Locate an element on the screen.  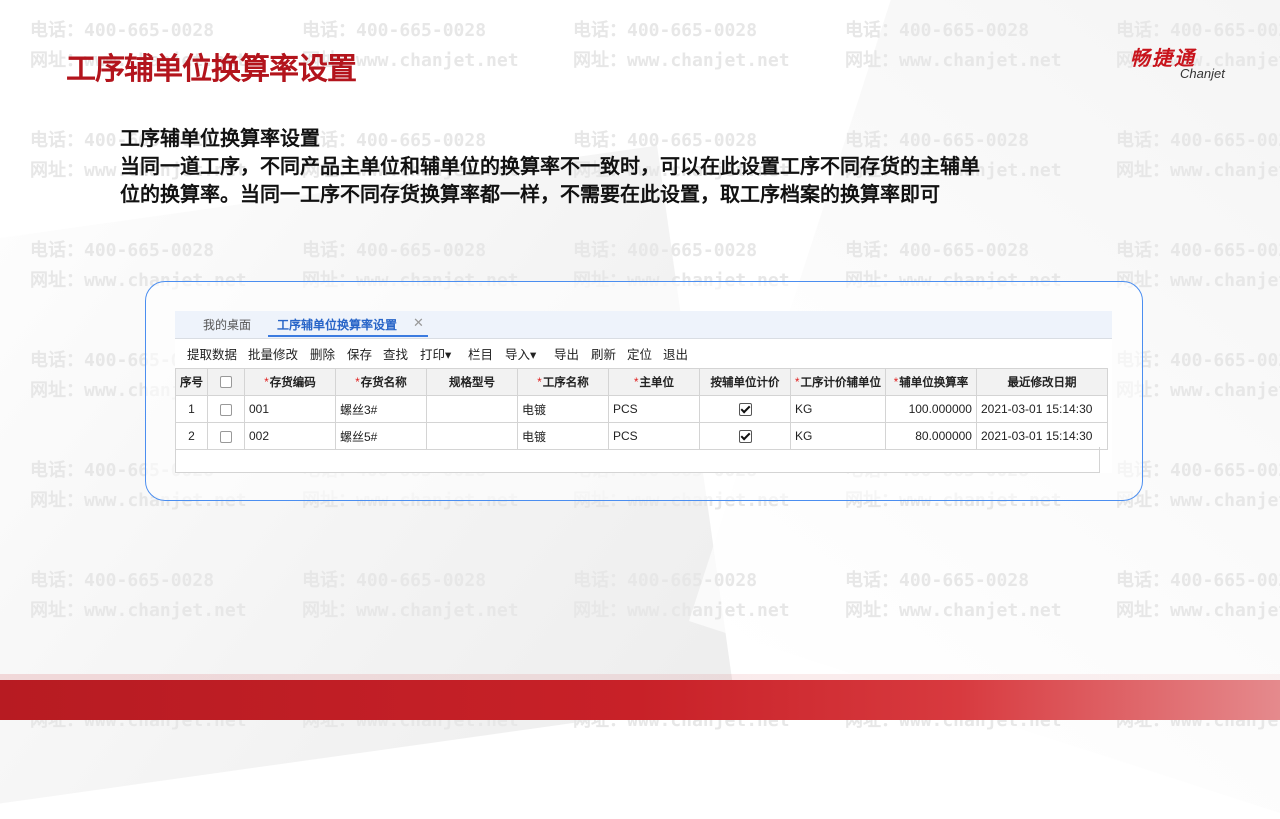
fetch-data-button: 提取数据 is located at coordinates (212, 353).